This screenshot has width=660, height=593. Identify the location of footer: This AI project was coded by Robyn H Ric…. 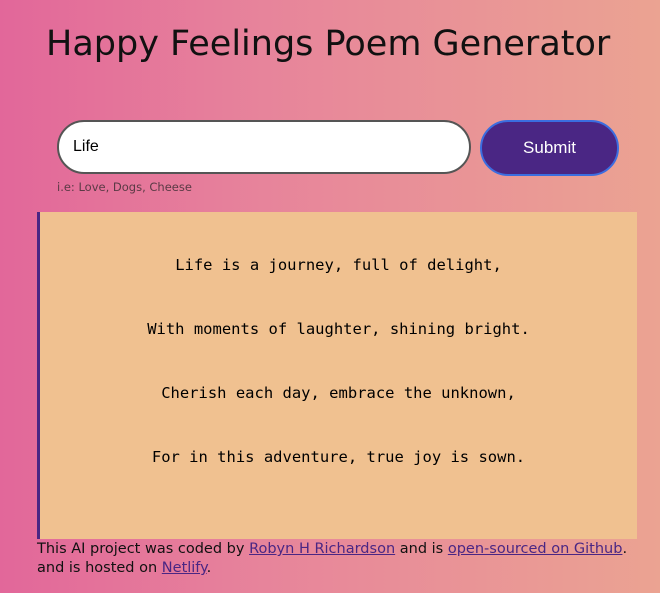
(337, 559).